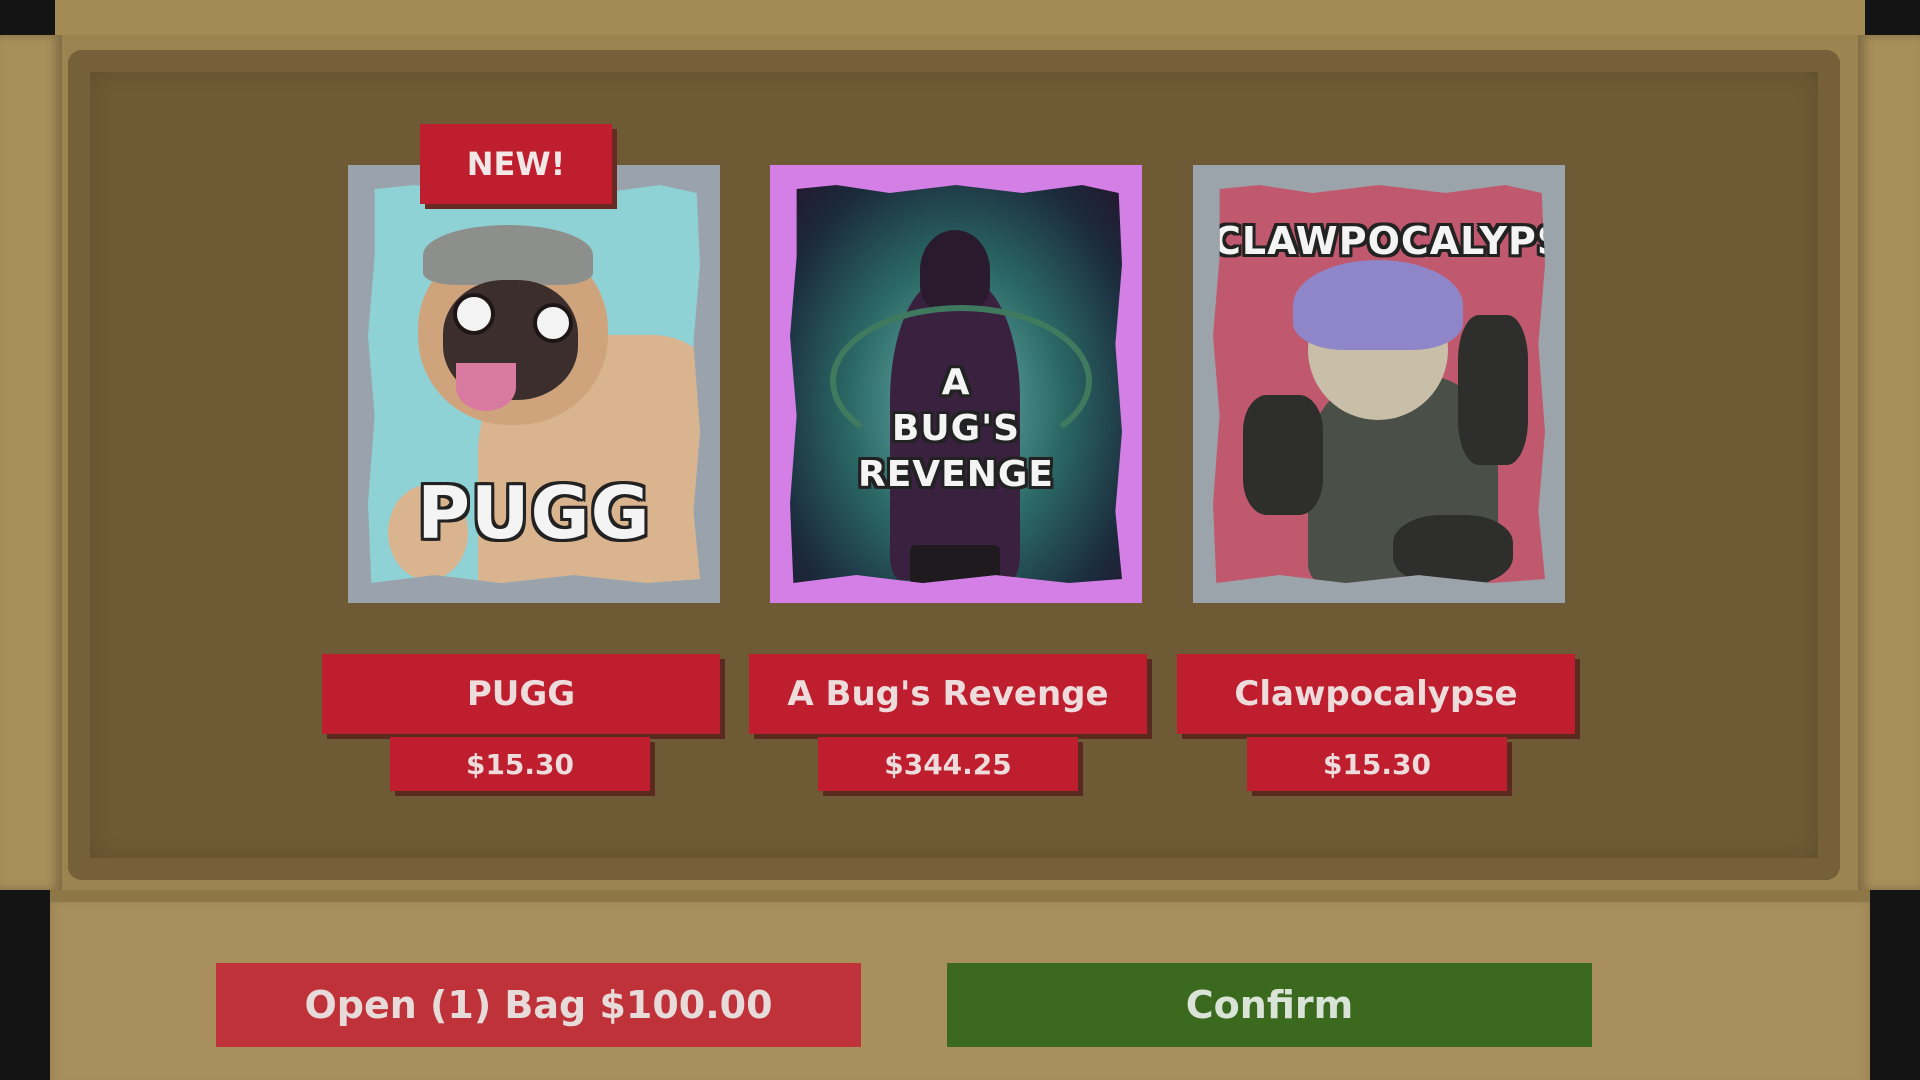 The height and width of the screenshot is (1080, 1920). I want to click on card-art-title-line2: BUG'S REVENGE, so click(956, 451).